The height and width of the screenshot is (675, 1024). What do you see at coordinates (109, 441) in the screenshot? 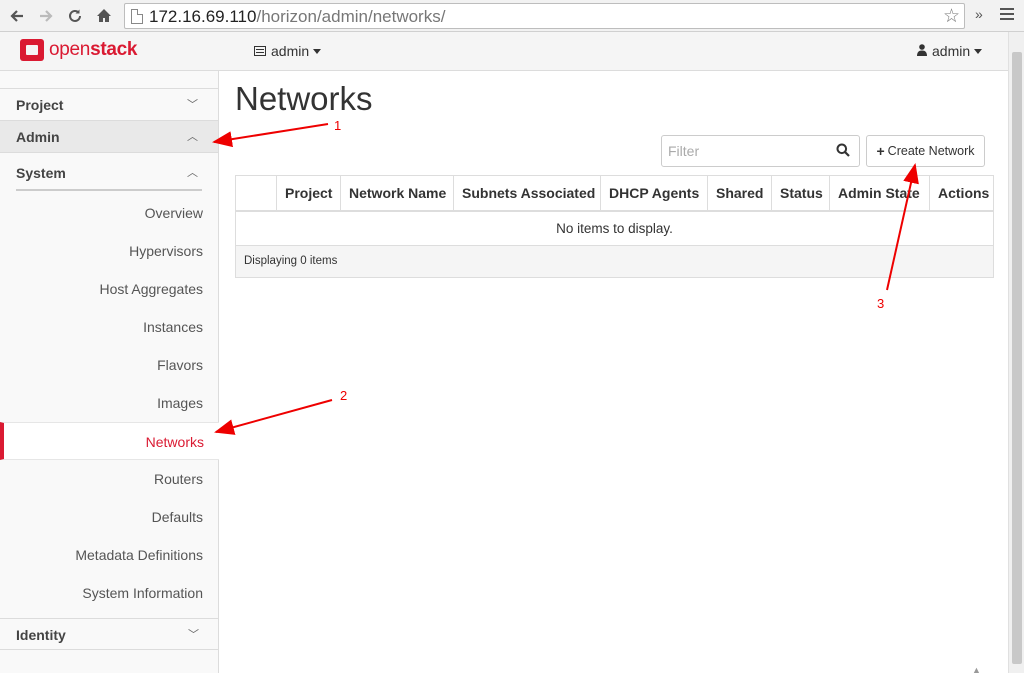
I see `sidebar-item-networks: Networks` at bounding box center [109, 441].